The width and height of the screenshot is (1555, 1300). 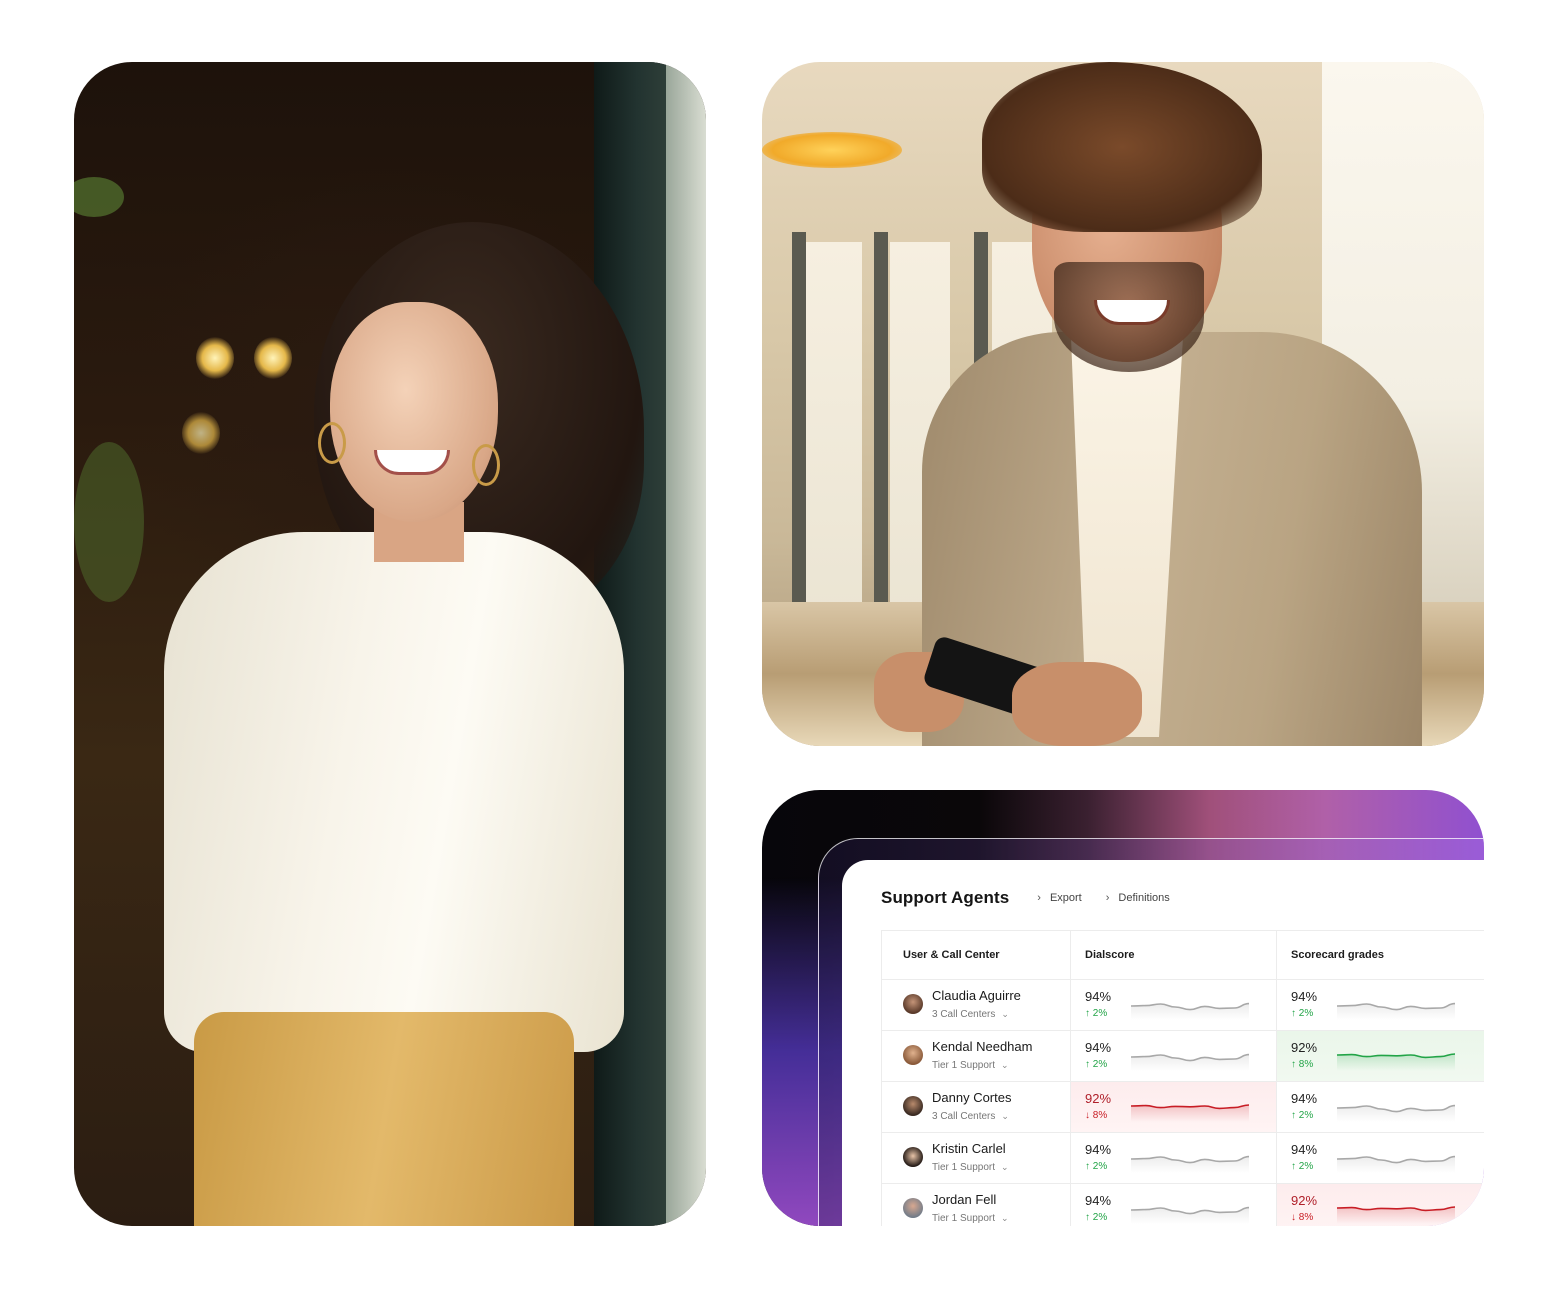 What do you see at coordinates (1380, 955) in the screenshot?
I see `column-header-scorecard: Scorecard grades` at bounding box center [1380, 955].